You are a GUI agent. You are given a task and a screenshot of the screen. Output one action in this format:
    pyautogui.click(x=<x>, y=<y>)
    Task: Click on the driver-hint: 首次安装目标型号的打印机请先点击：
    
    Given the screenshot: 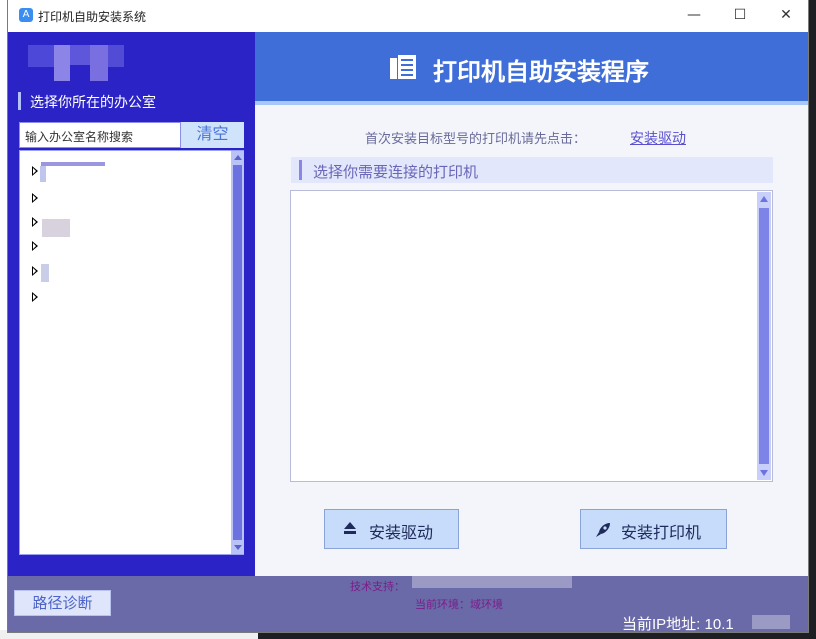 What is the action you would take?
    pyautogui.click(x=476, y=138)
    